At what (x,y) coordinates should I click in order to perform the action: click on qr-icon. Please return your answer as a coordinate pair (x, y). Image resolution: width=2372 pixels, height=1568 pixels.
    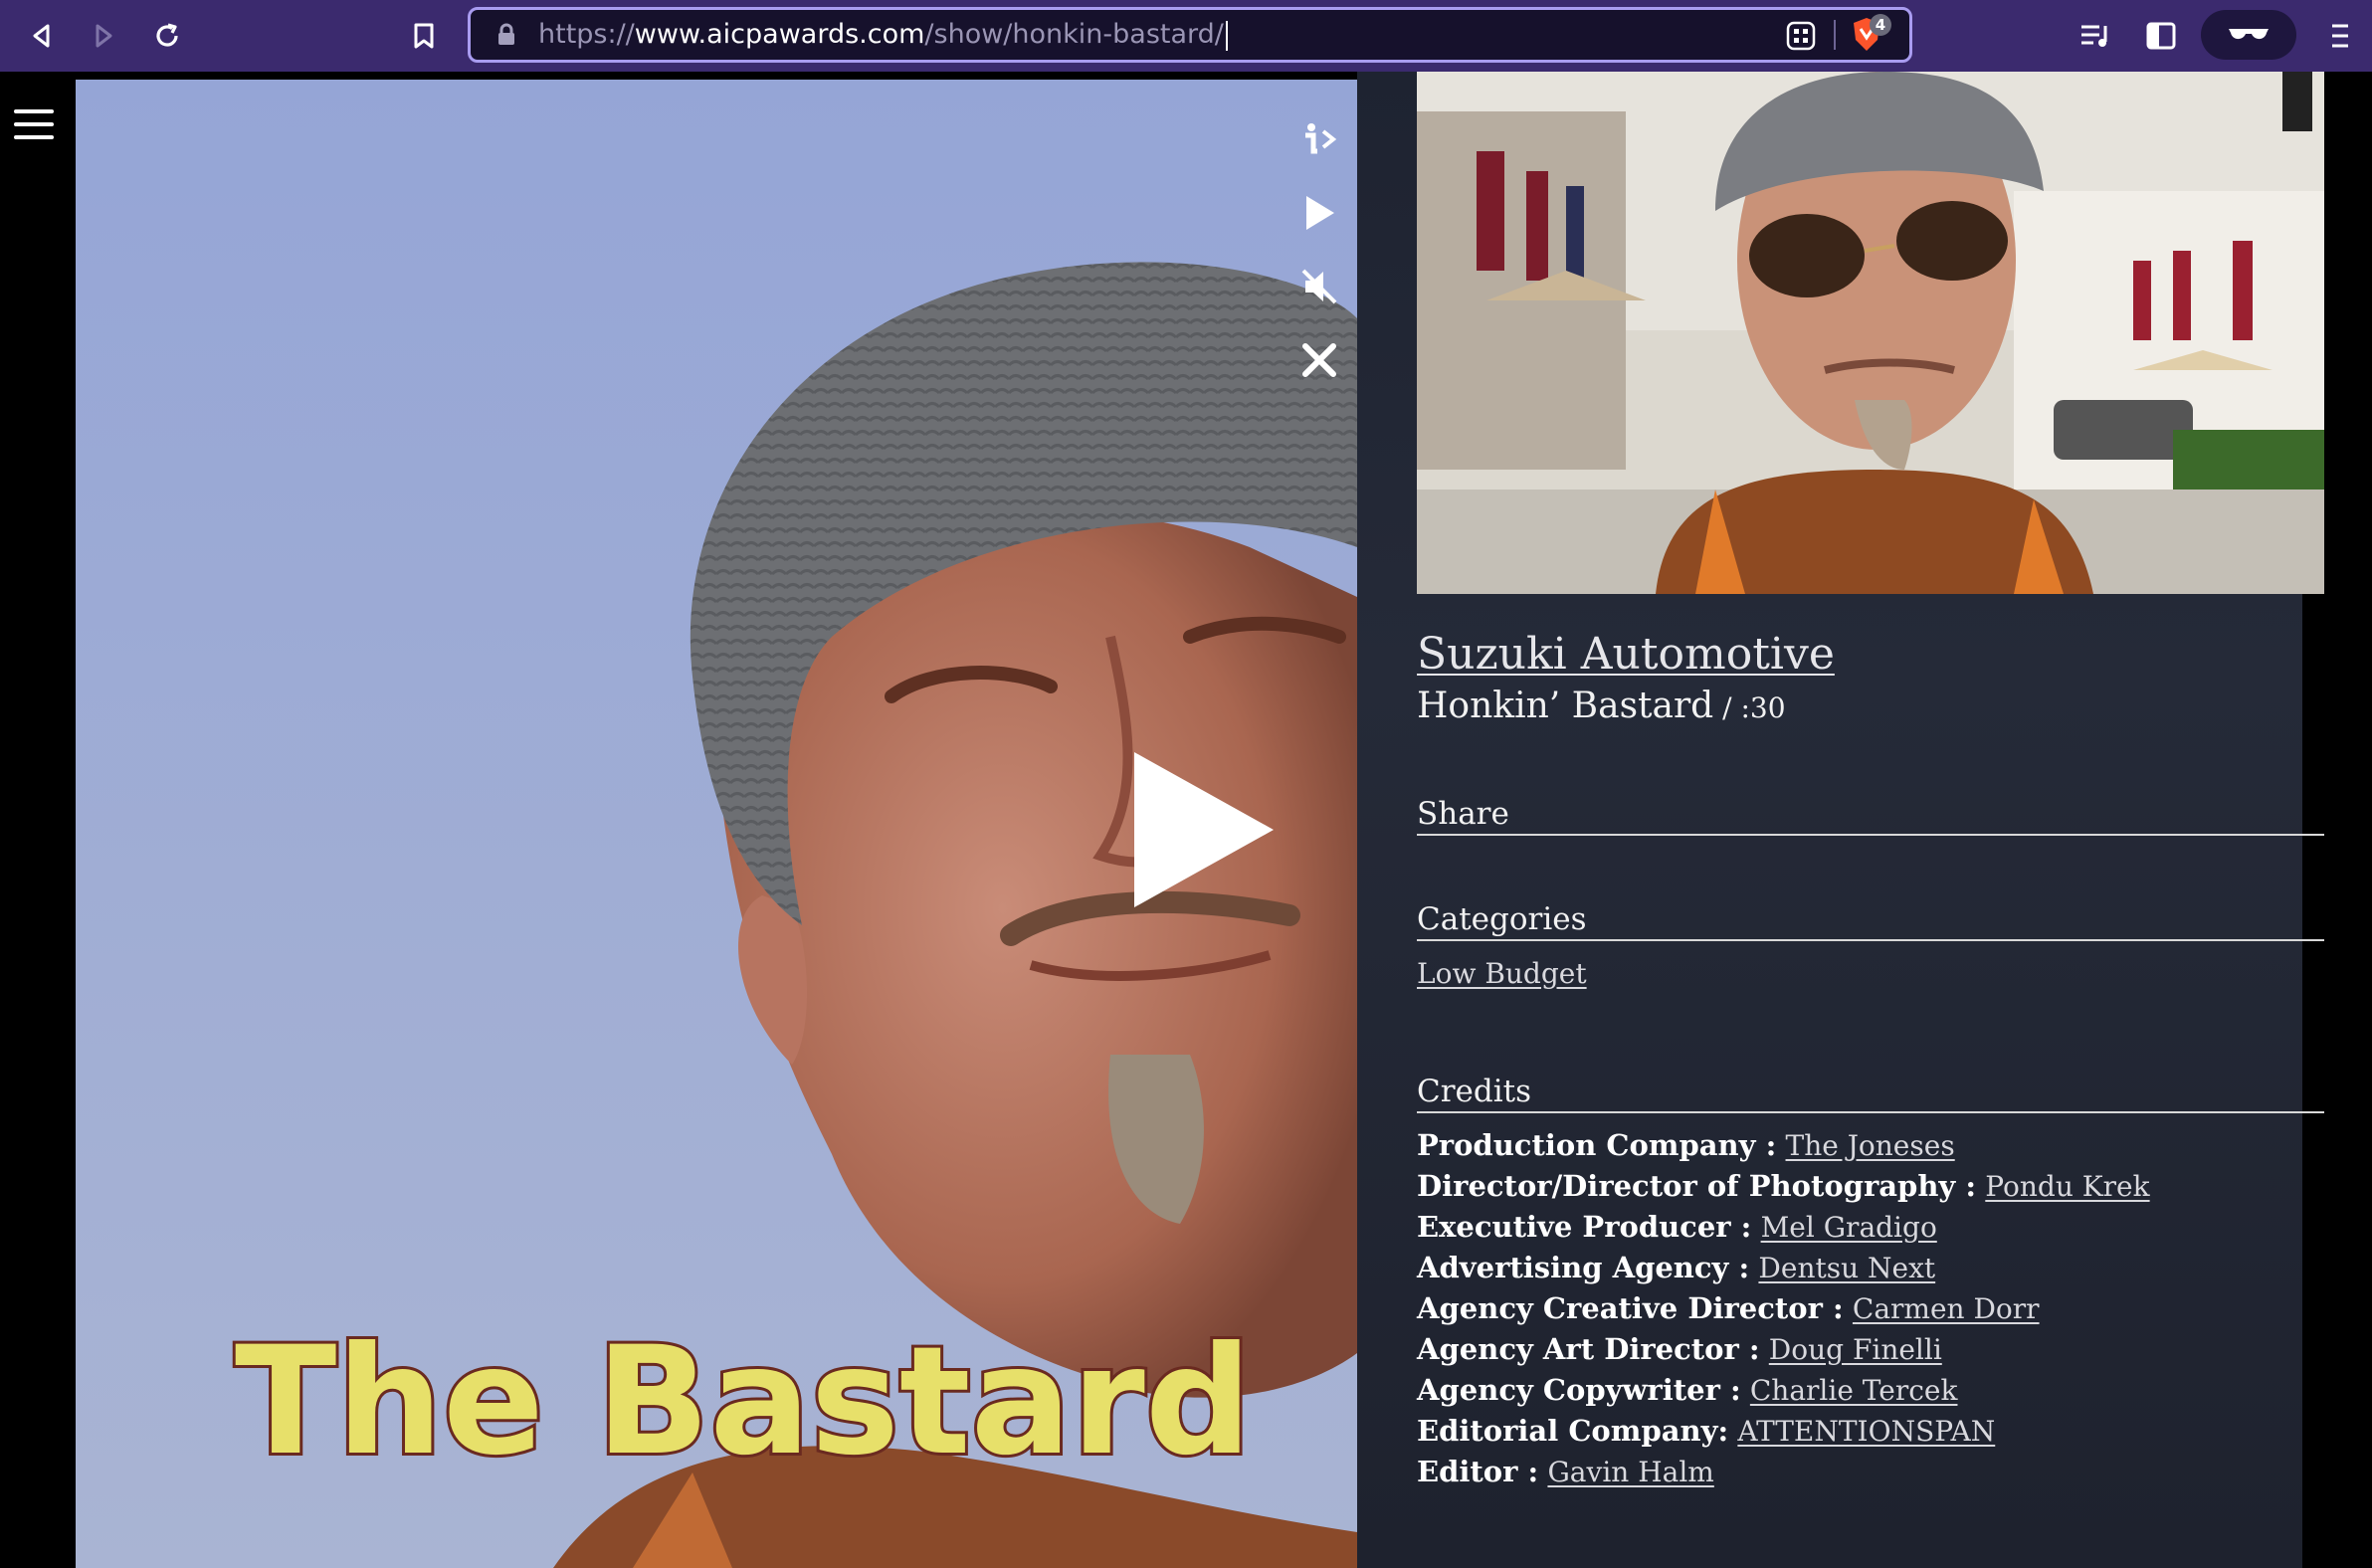
    Looking at the image, I should click on (1801, 36).